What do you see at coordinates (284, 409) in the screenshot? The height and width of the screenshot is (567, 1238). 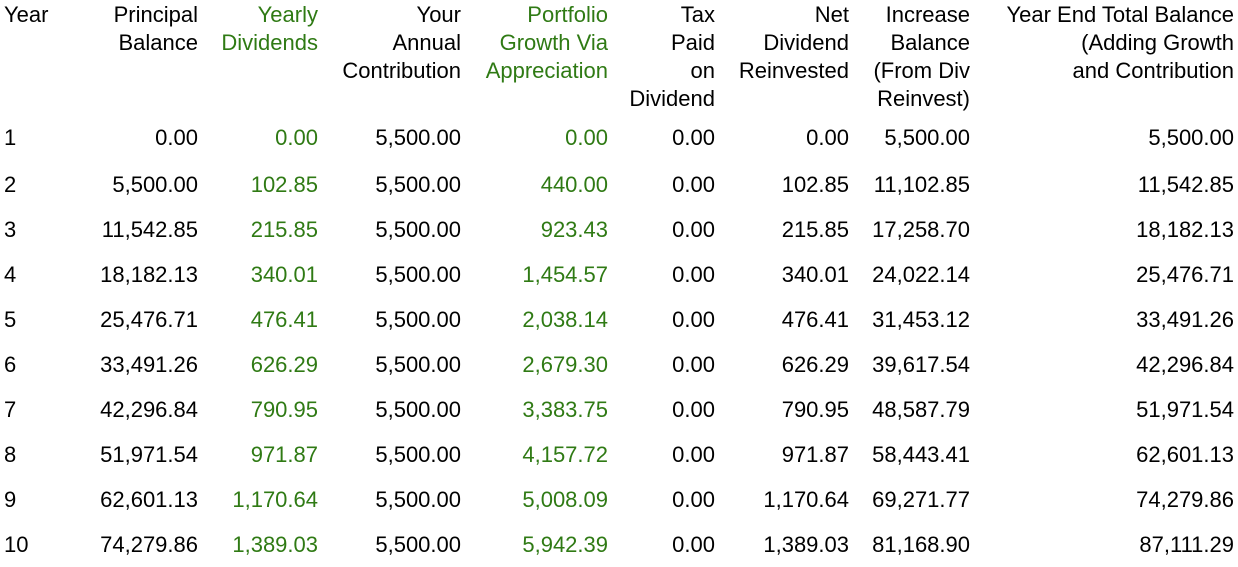 I see `cell-yearly-dividends: 790.95` at bounding box center [284, 409].